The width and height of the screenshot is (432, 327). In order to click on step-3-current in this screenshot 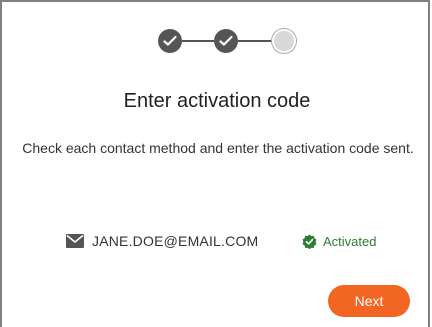, I will do `click(284, 41)`.